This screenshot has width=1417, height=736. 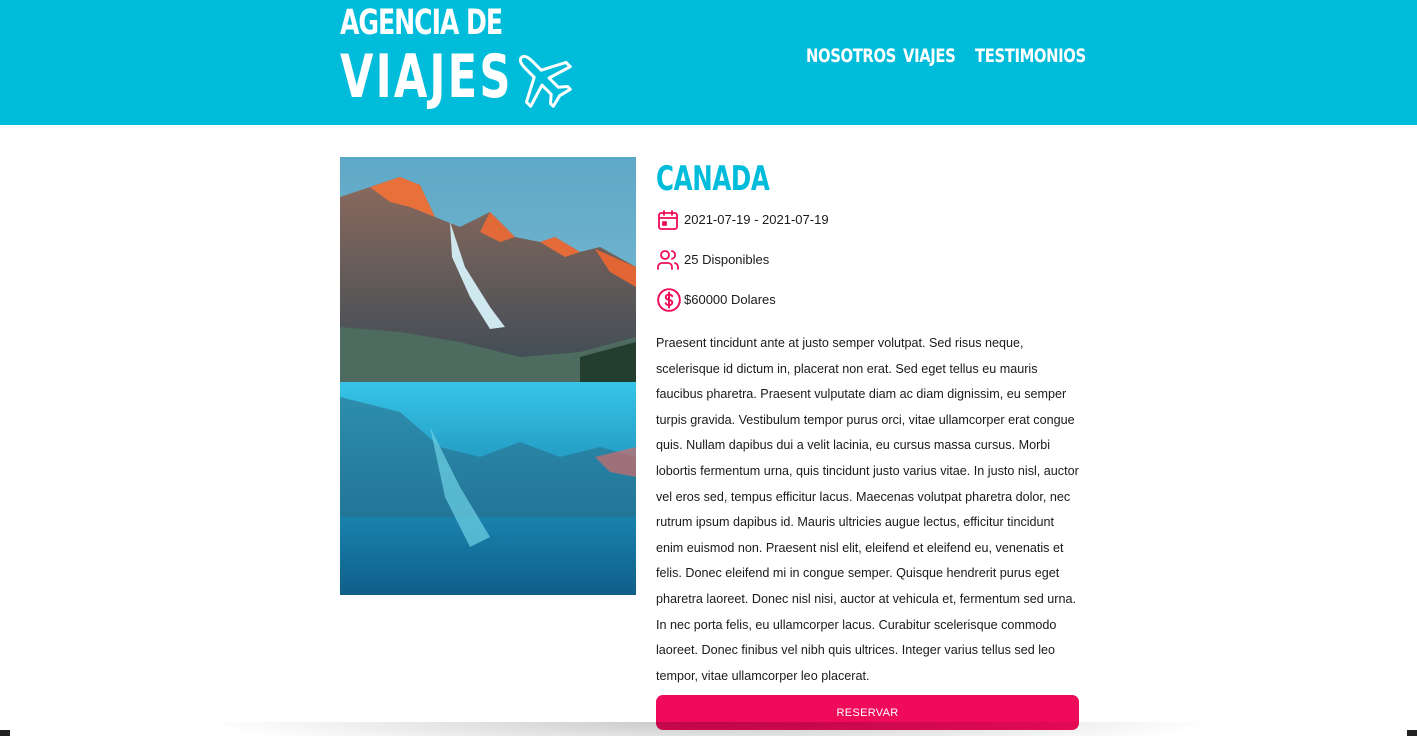 What do you see at coordinates (868, 300) in the screenshot?
I see `trip-price-row: $60000 Dolares` at bounding box center [868, 300].